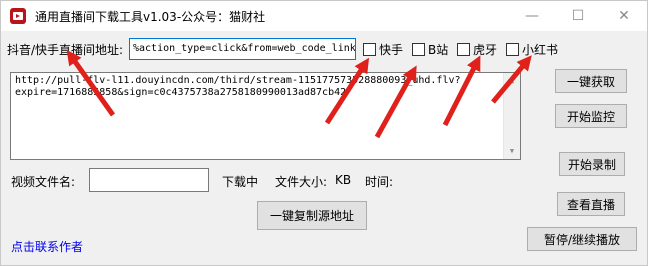 Image resolution: width=648 pixels, height=266 pixels. I want to click on kuaishou-label: 快手, so click(391, 50).